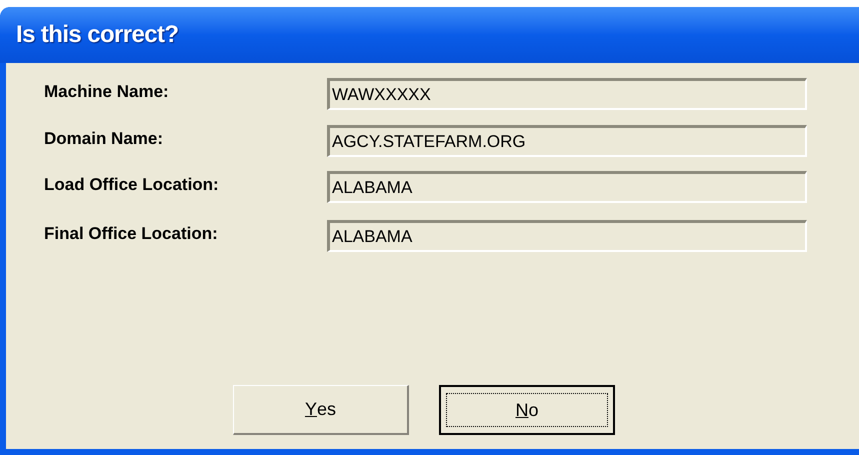 This screenshot has width=859, height=455. What do you see at coordinates (131, 234) in the screenshot?
I see `field-label: Final Office Location:` at bounding box center [131, 234].